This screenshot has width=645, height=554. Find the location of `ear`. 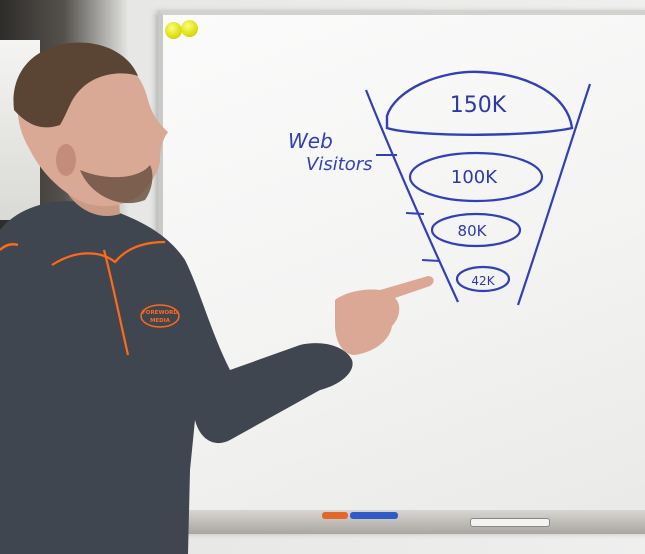

ear is located at coordinates (66, 160).